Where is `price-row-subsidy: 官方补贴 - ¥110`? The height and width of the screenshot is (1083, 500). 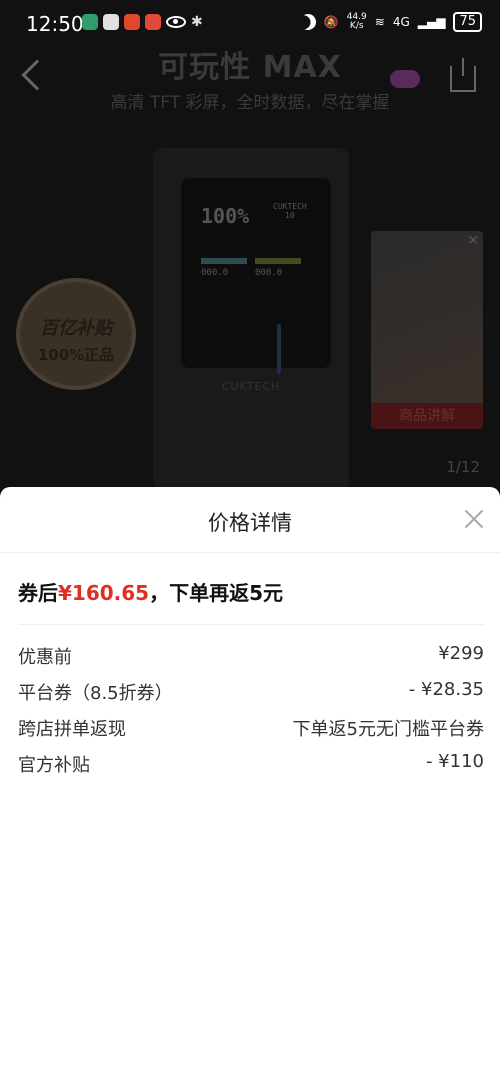
price-row-subsidy: 官方补贴 - ¥110 is located at coordinates (251, 769).